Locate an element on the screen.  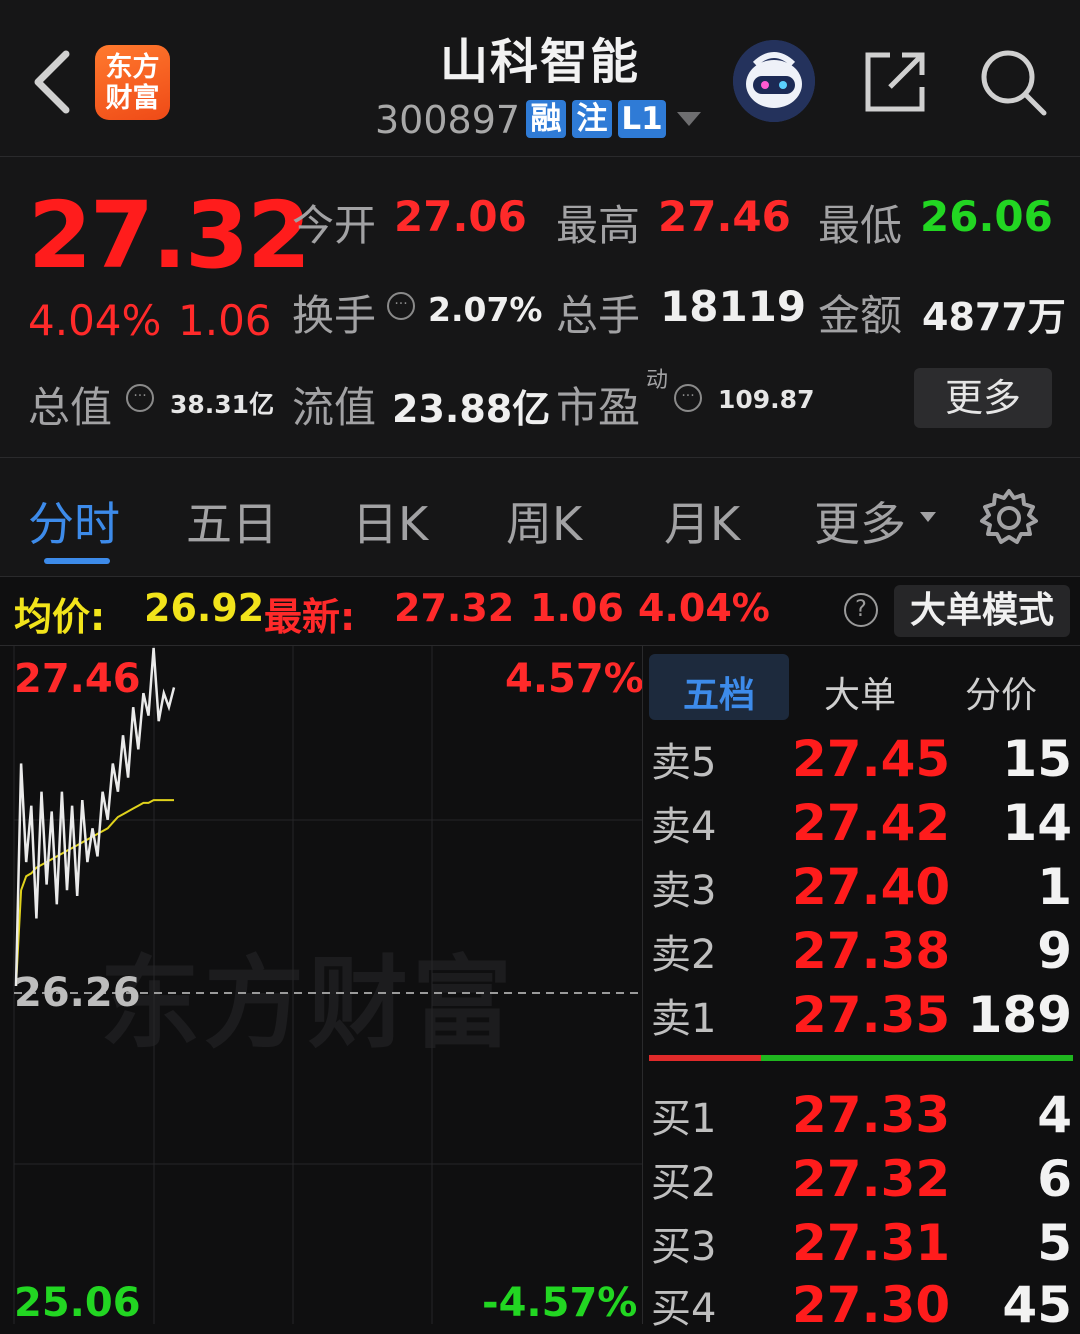
ask-volume: 15 is located at coordinates (1037, 759).